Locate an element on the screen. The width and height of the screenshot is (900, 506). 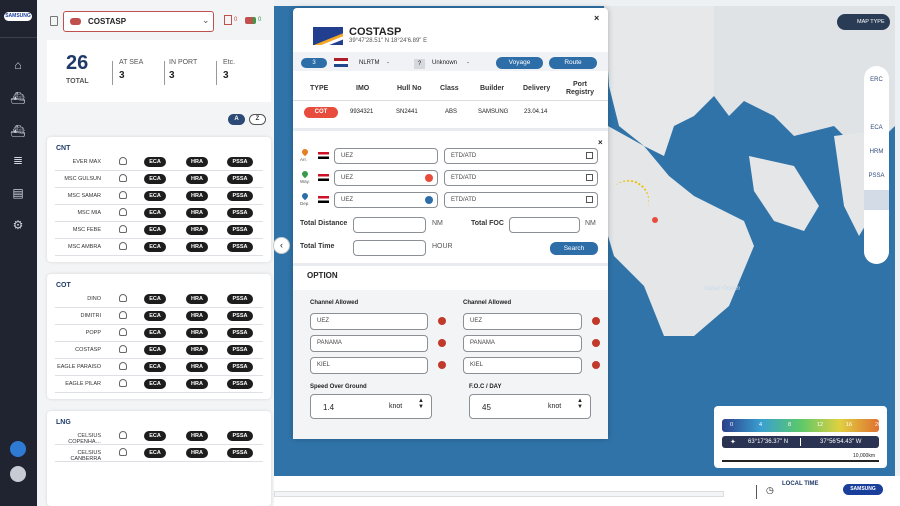
notification-icon is located at coordinates (18, 449).